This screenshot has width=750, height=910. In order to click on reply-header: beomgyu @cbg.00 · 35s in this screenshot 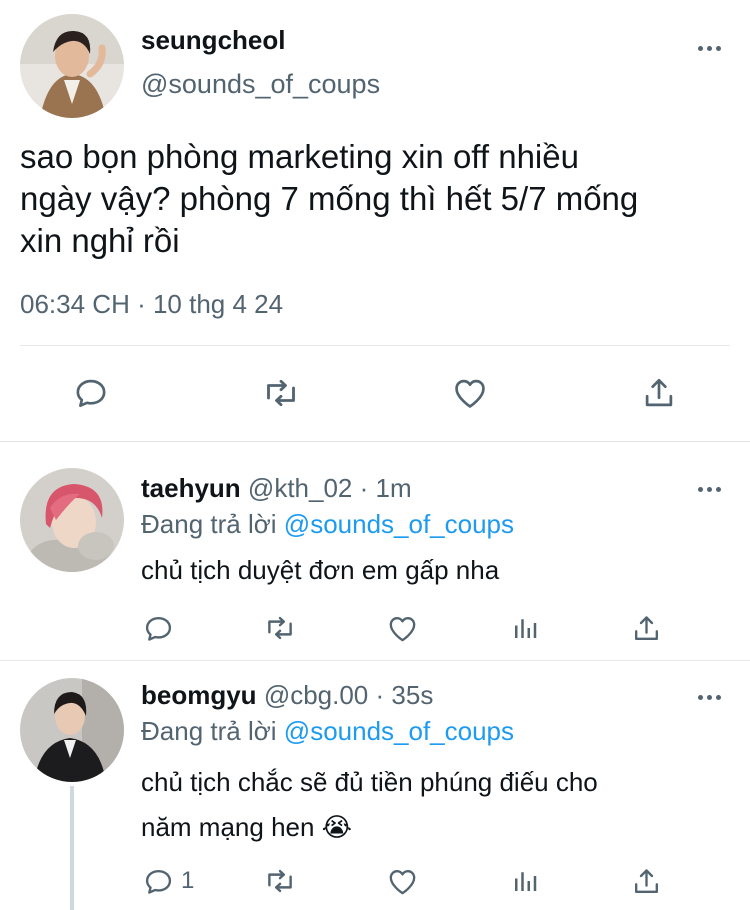, I will do `click(287, 695)`.